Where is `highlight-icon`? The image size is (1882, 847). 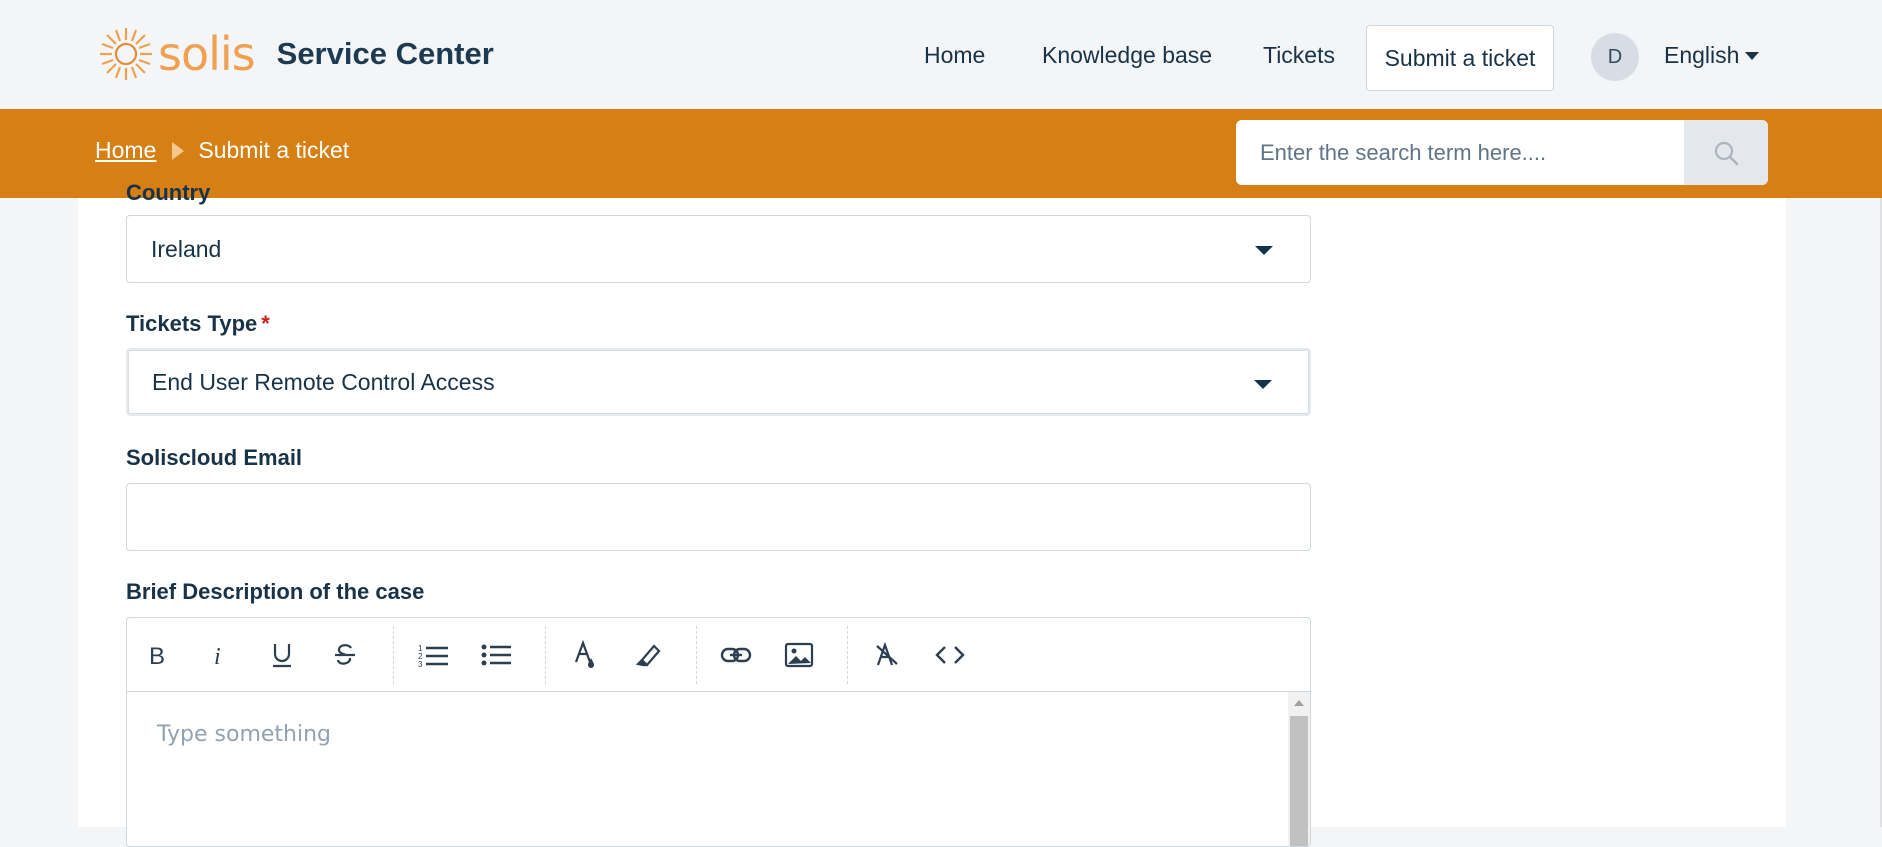
highlight-icon is located at coordinates (648, 655).